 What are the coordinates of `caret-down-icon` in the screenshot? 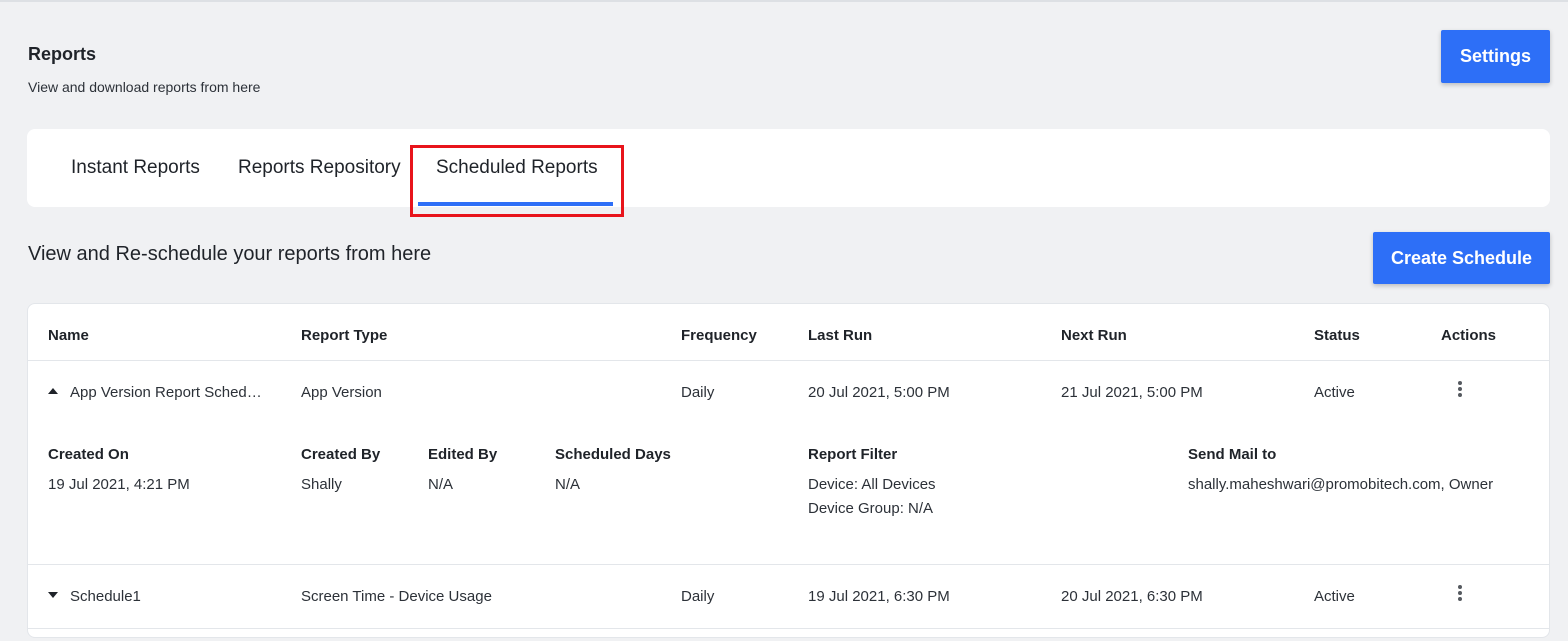 It's located at (53, 595).